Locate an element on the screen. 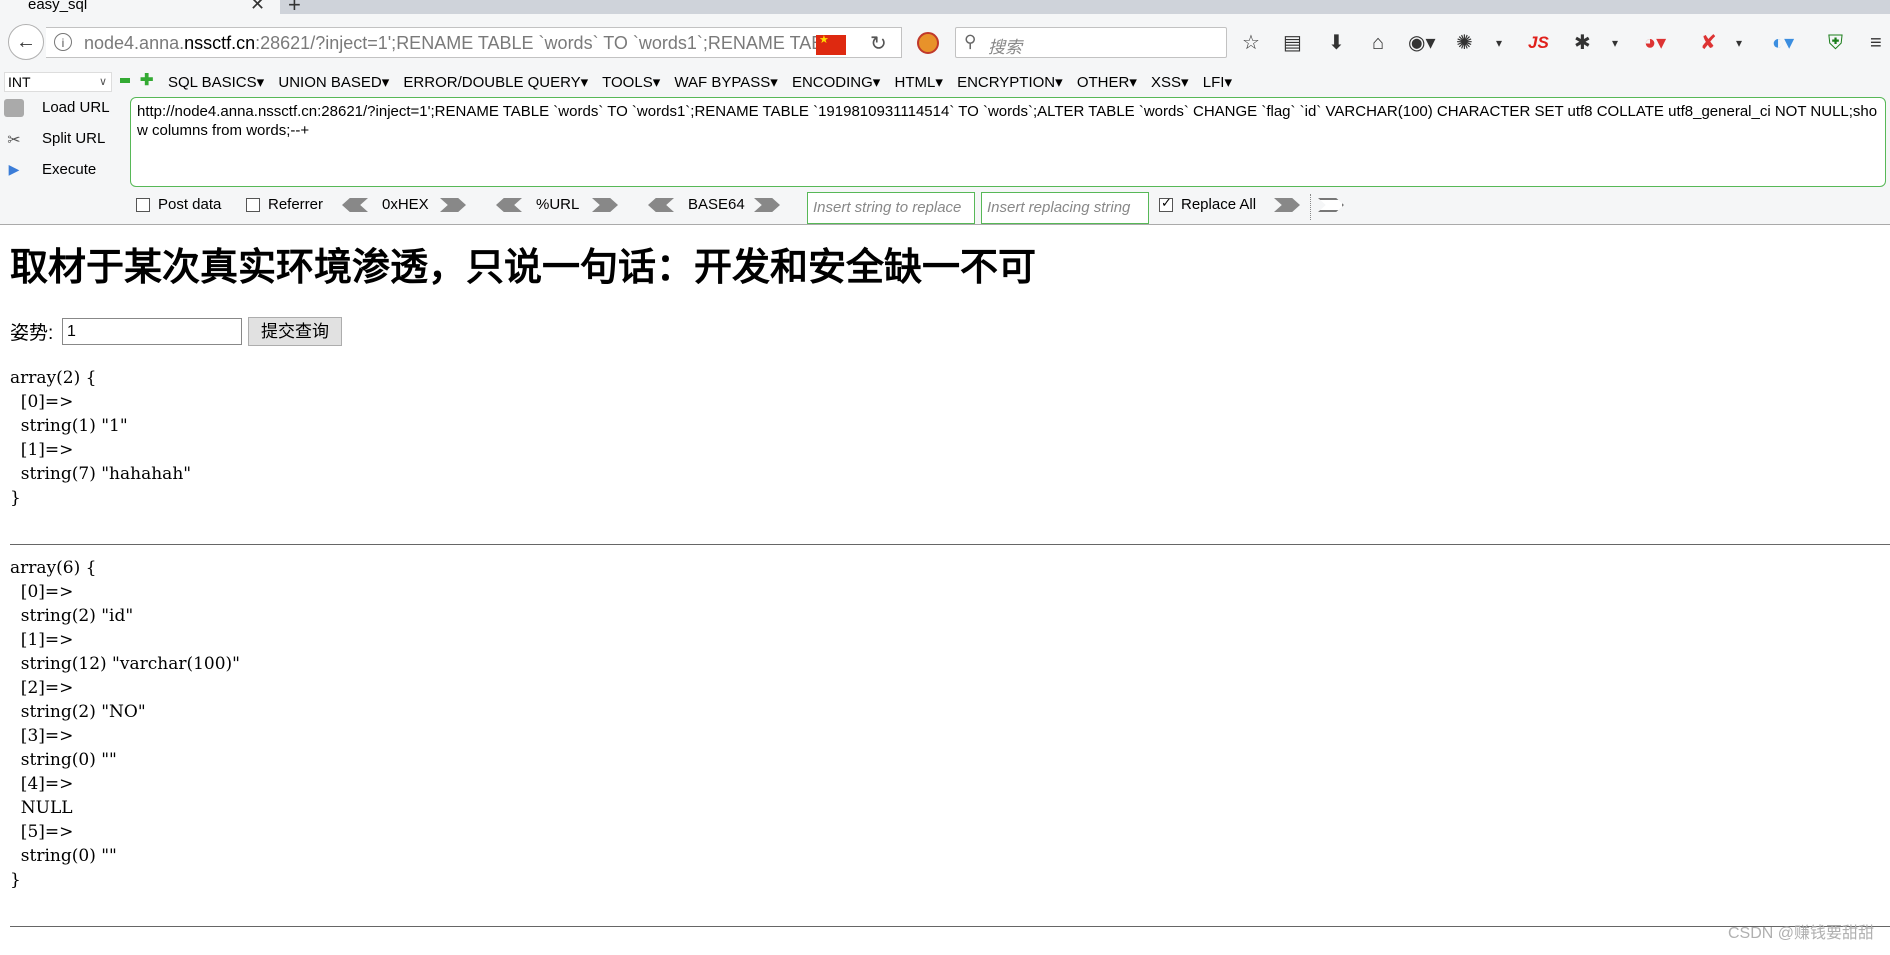 The height and width of the screenshot is (955, 1890). menu-error-double-query: ERROR/DOUBLE QUERY▾ is located at coordinates (495, 82).